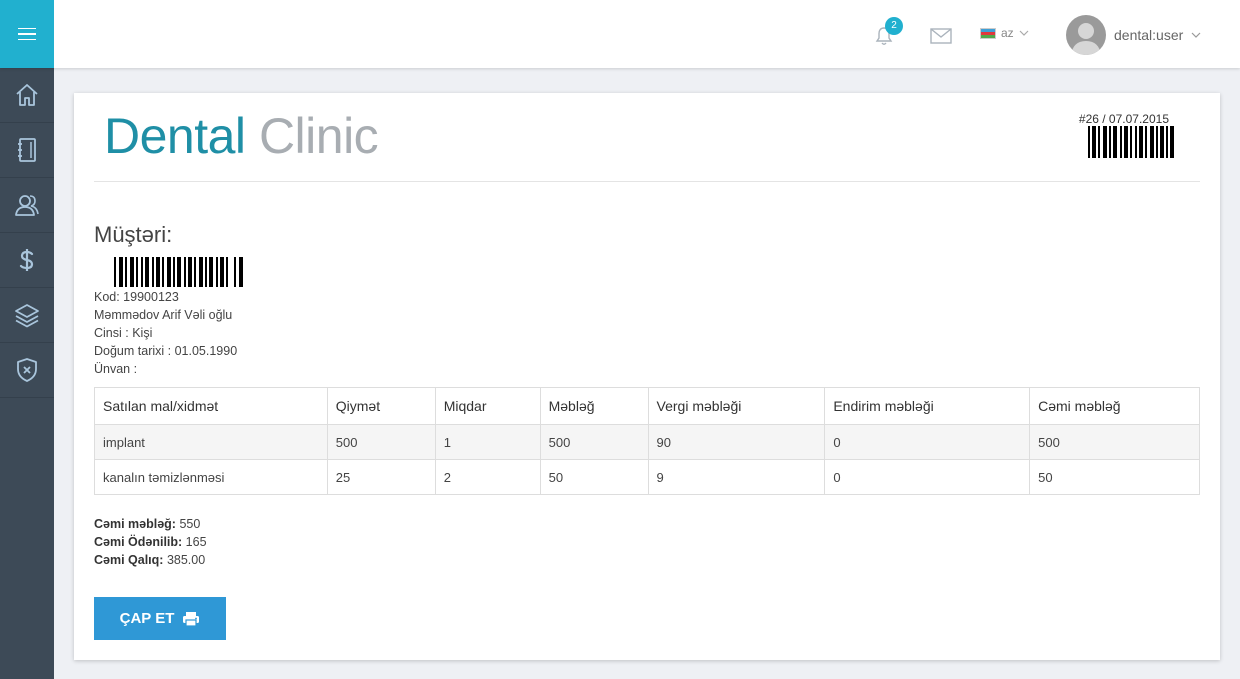 The image size is (1240, 679). Describe the element at coordinates (988, 33) in the screenshot. I see `azerbaijan-flag-icon` at that location.